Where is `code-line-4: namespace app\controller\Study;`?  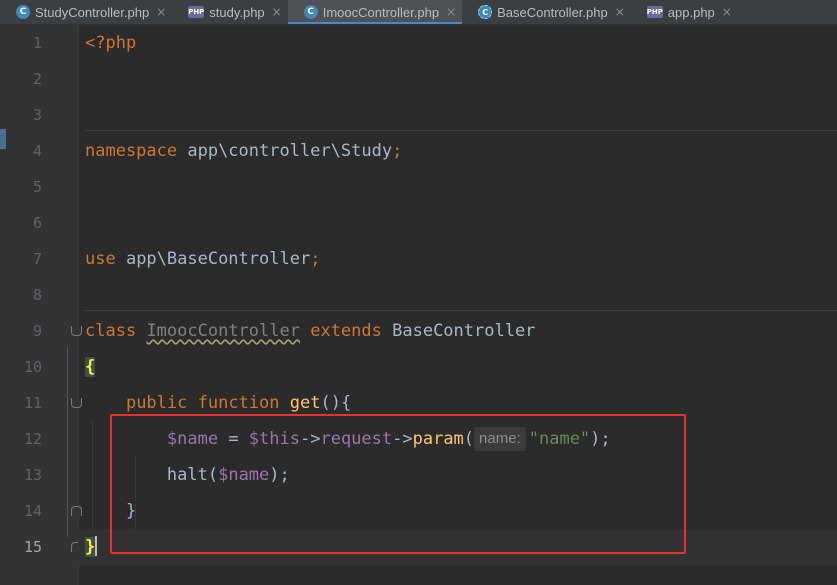 code-line-4: namespace app\controller\Study; is located at coordinates (244, 151).